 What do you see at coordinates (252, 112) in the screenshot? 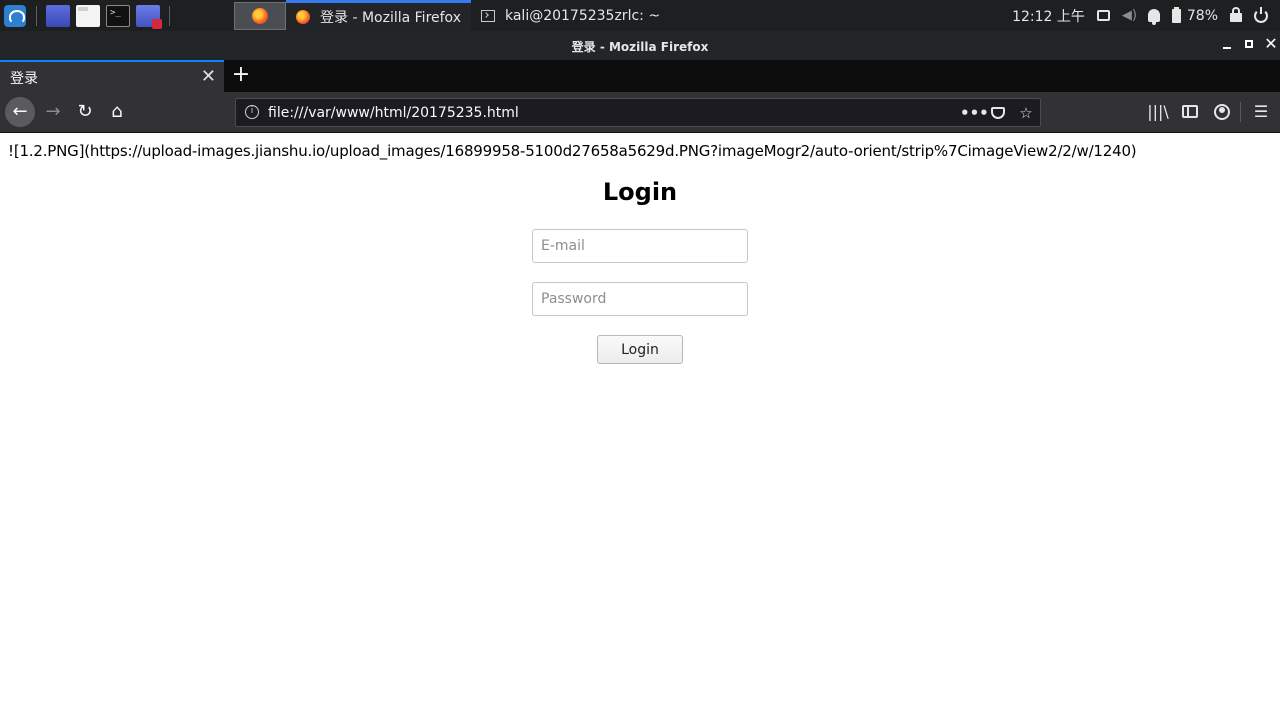
I see `info-icon: i` at bounding box center [252, 112].